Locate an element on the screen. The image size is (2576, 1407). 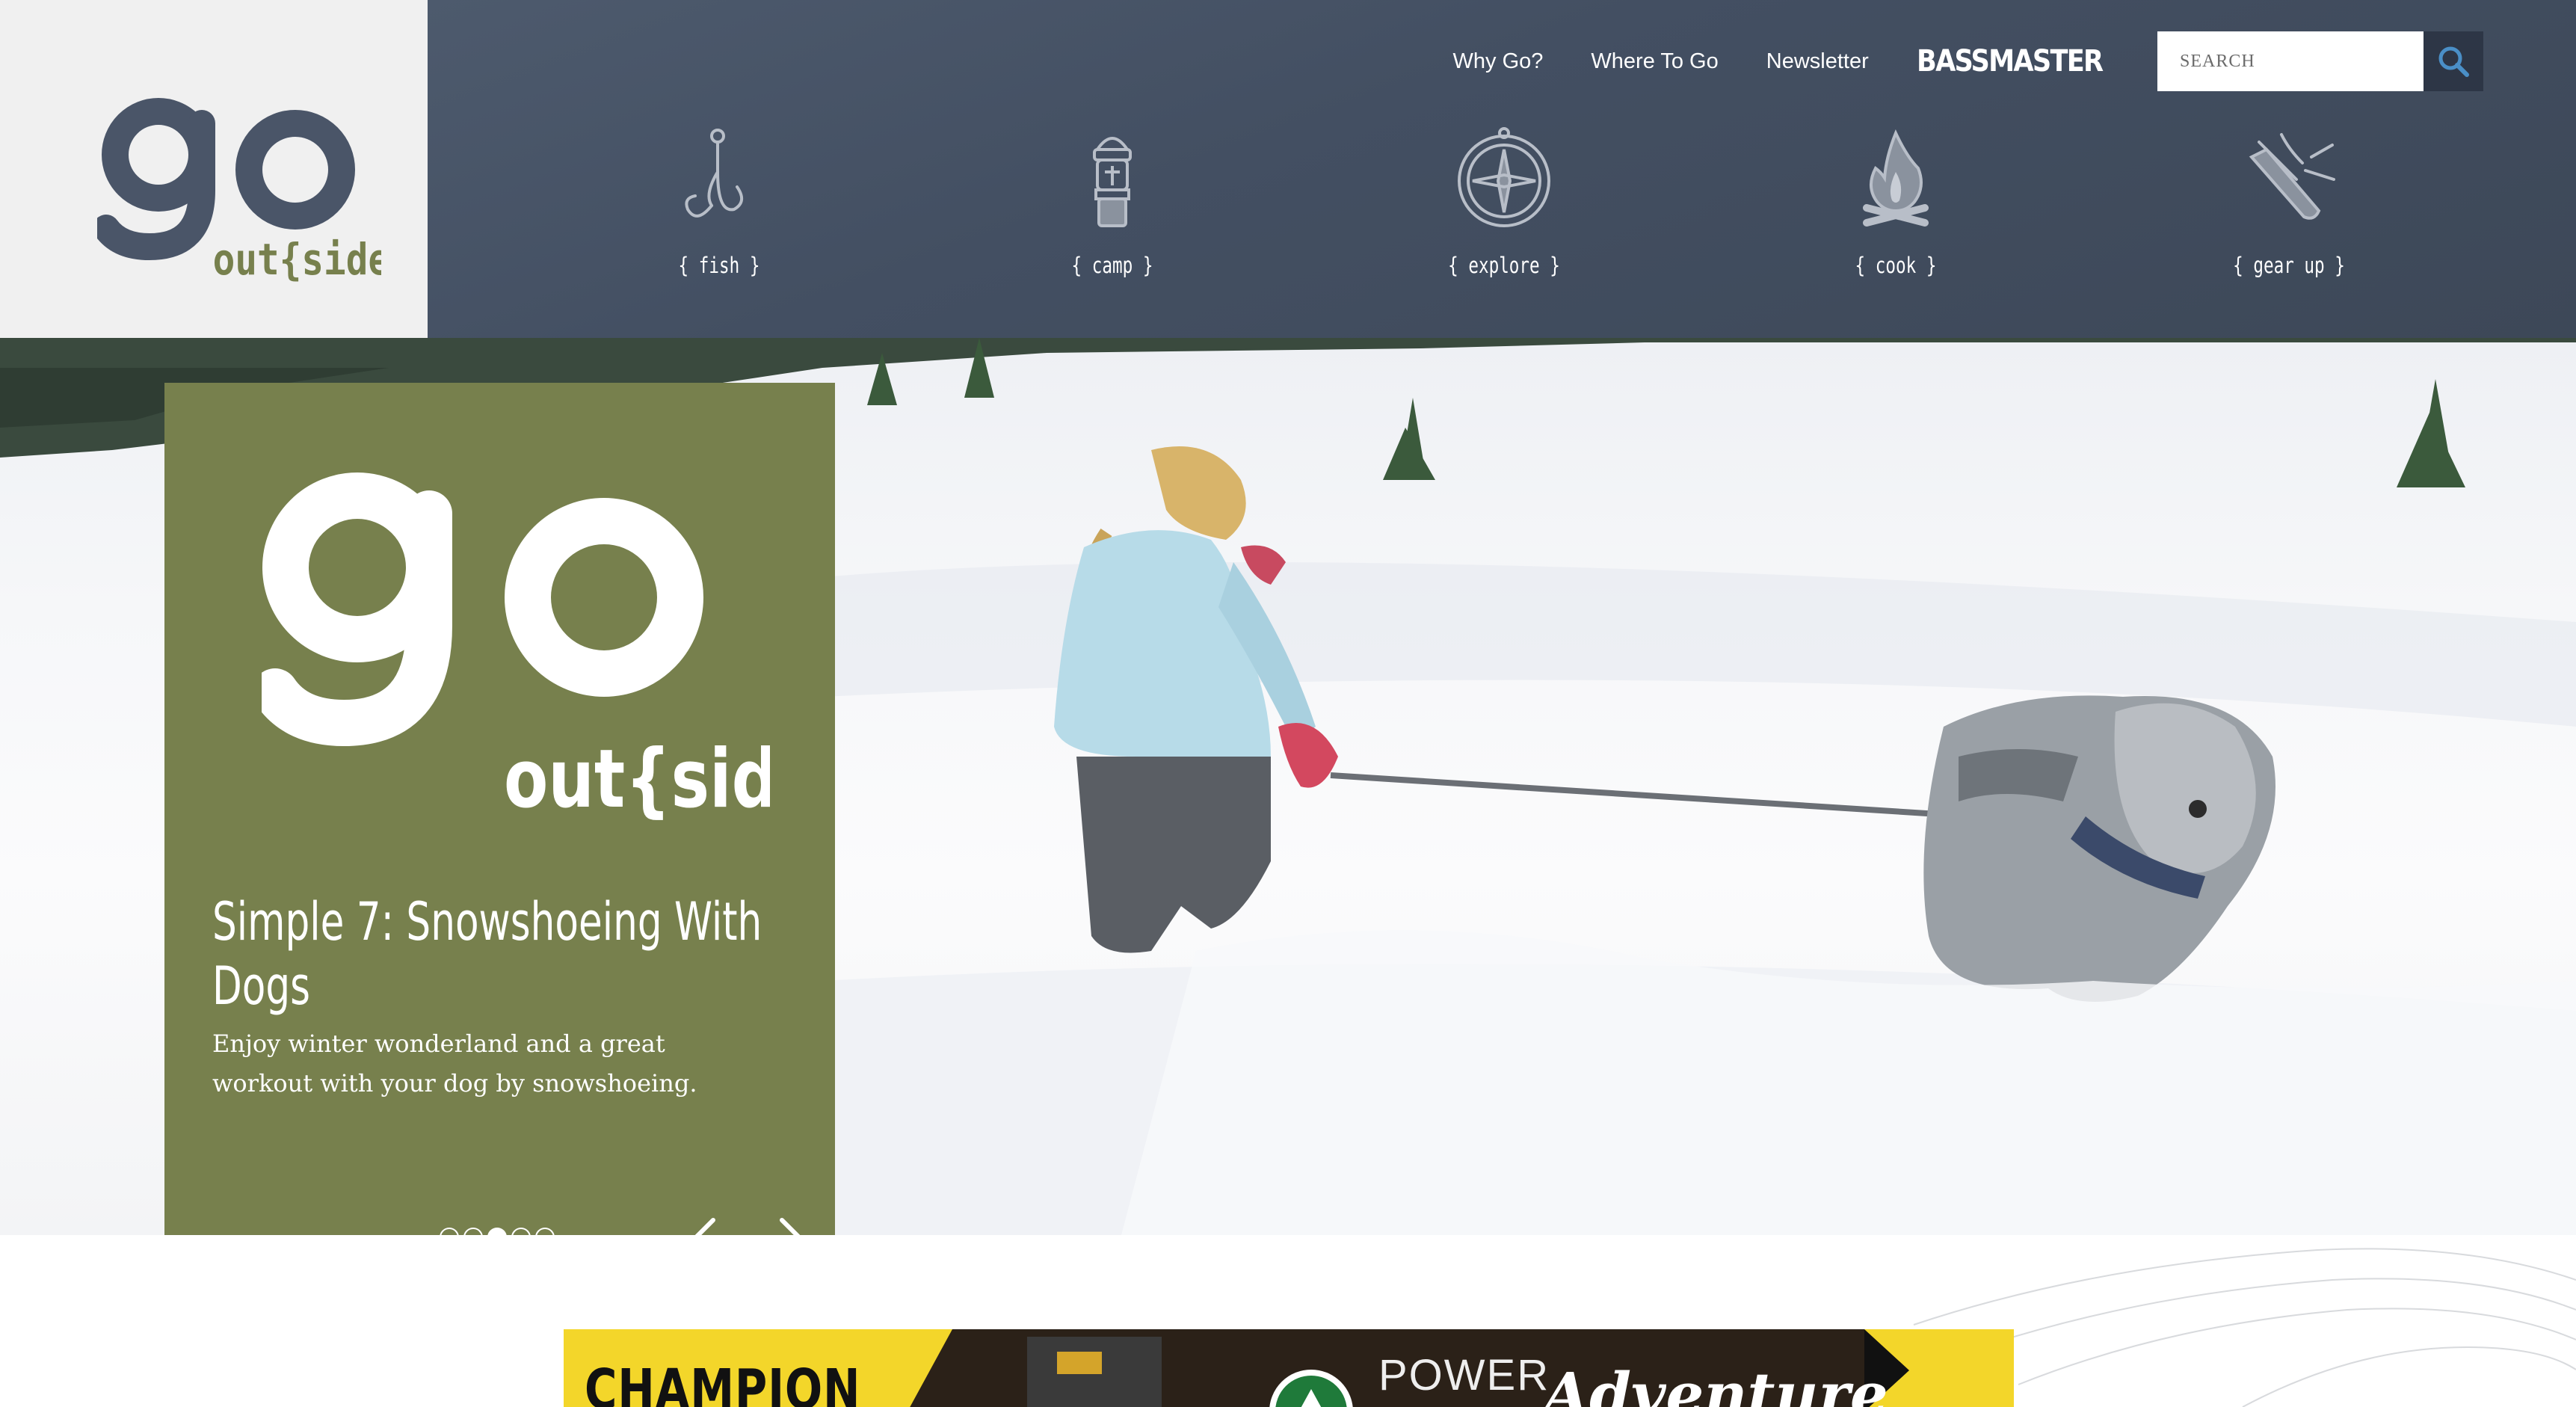
category-gear-up: { gear up } is located at coordinates (2289, 202).